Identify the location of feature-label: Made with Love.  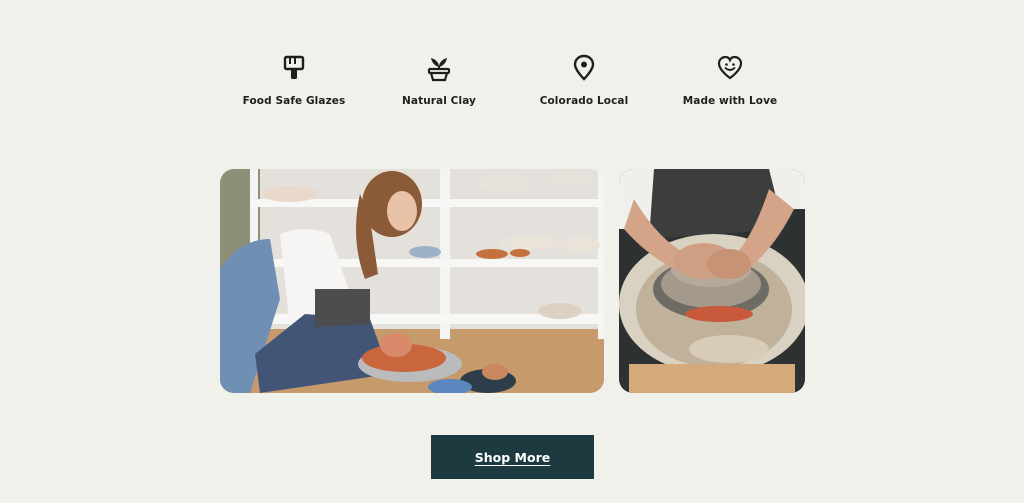
(730, 101).